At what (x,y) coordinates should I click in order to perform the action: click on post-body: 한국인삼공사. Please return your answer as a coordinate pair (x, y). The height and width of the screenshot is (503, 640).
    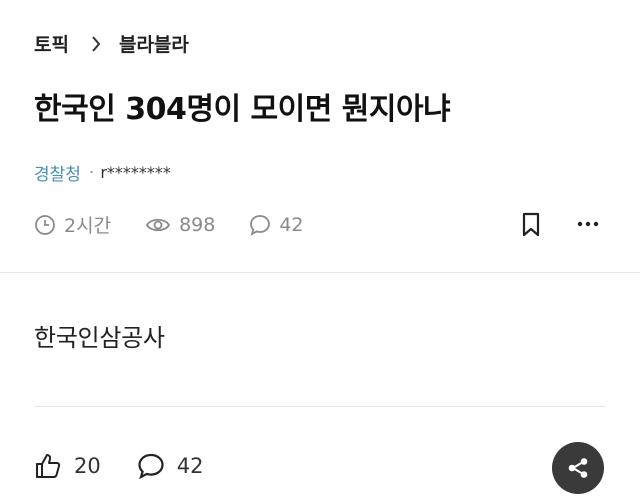
    Looking at the image, I should click on (99, 338).